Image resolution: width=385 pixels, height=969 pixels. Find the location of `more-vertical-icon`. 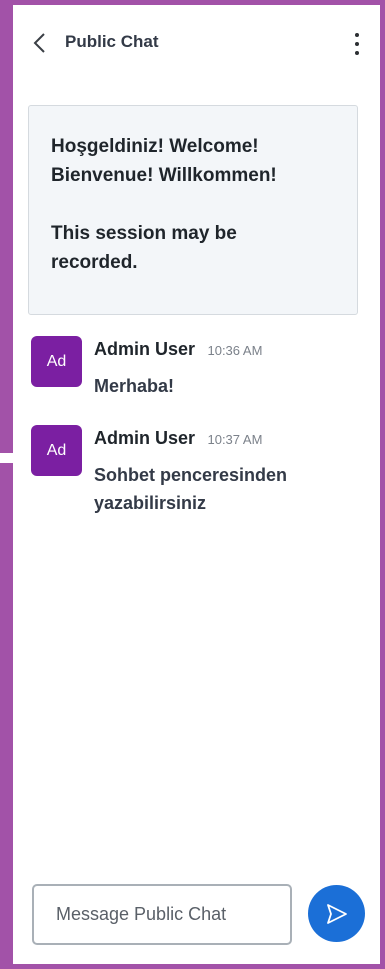

more-vertical-icon is located at coordinates (357, 35).